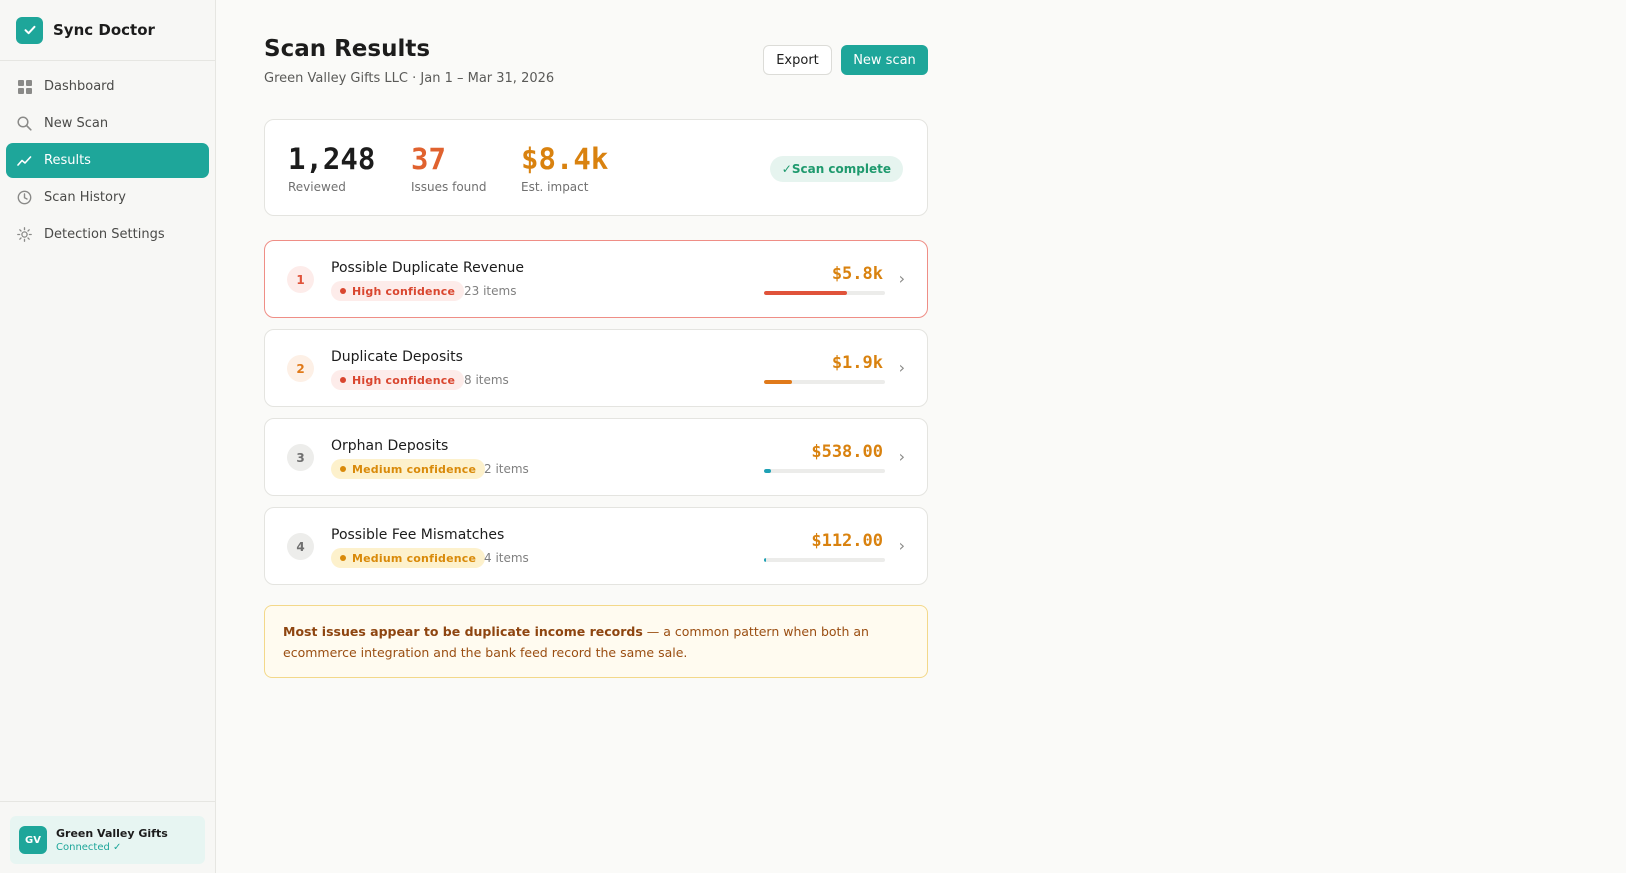 This screenshot has width=1626, height=873. What do you see at coordinates (347, 49) in the screenshot?
I see `page-title: Scan Results` at bounding box center [347, 49].